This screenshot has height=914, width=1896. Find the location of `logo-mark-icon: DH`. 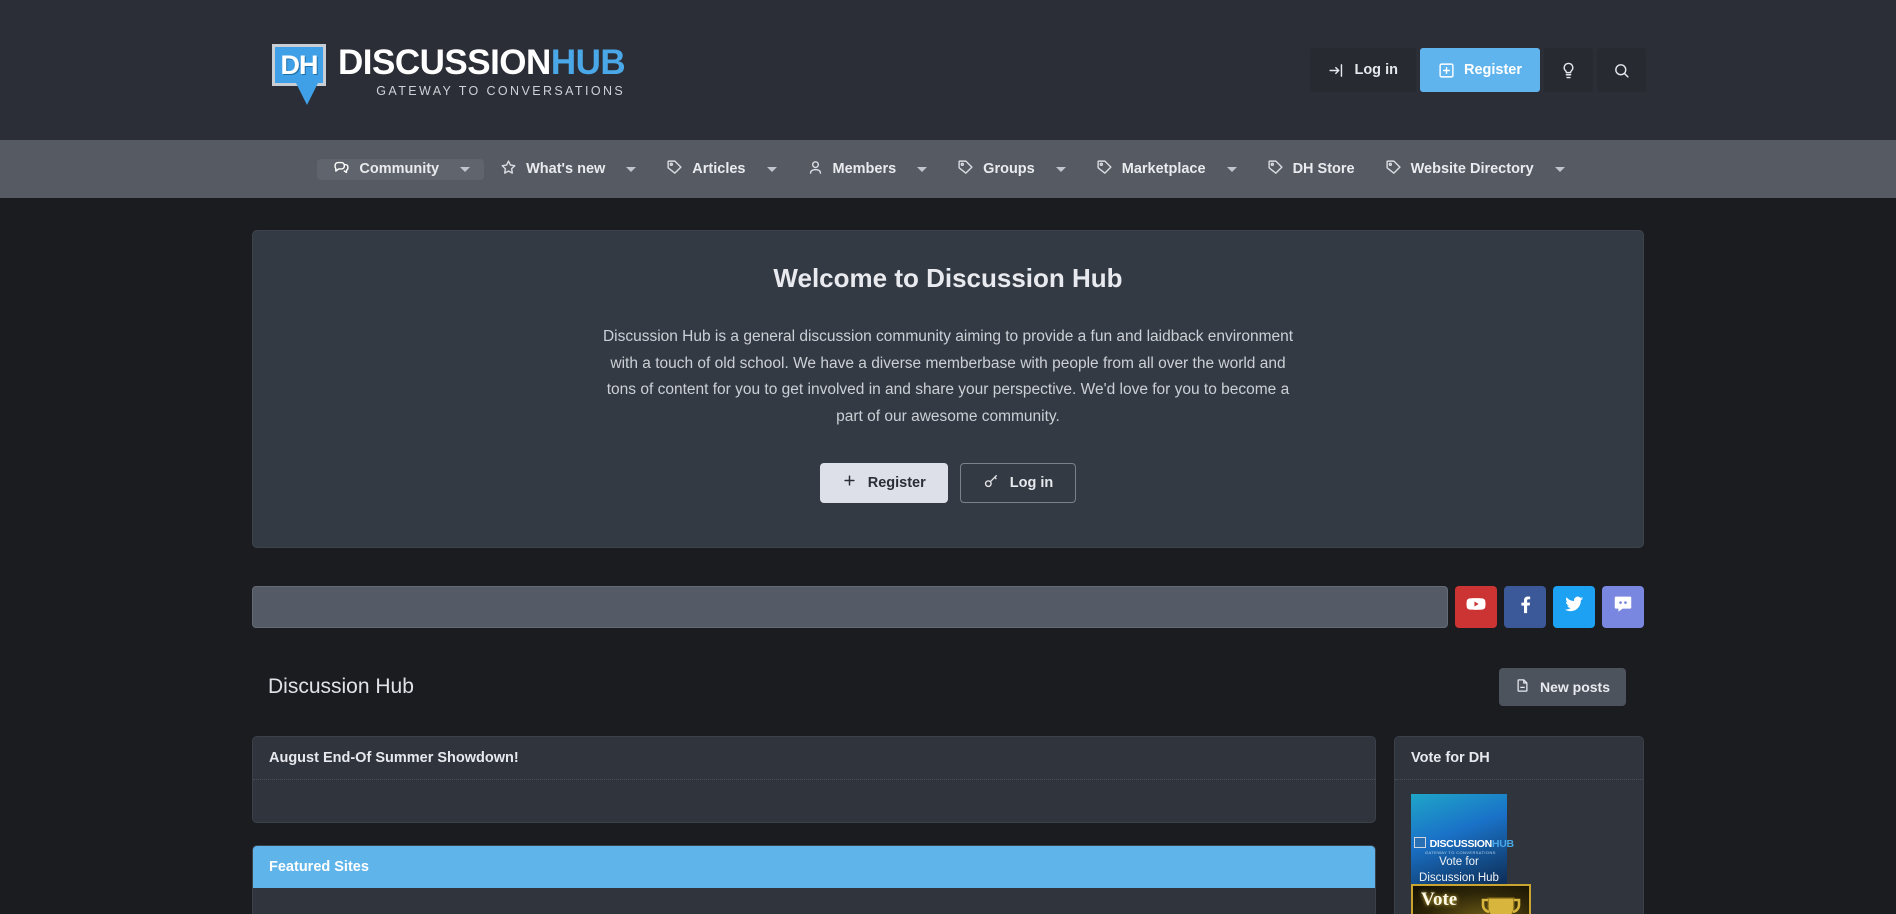

logo-mark-icon: DH is located at coordinates (299, 74).